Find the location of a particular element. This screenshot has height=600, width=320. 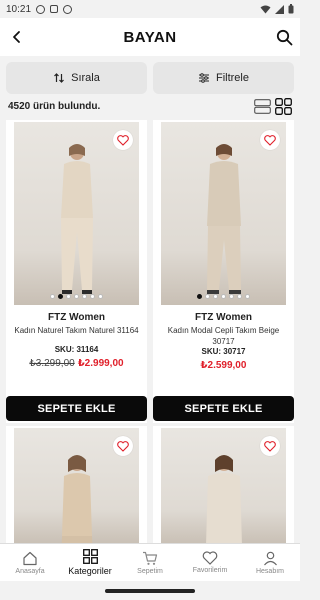

system-home-bar is located at coordinates (150, 590).